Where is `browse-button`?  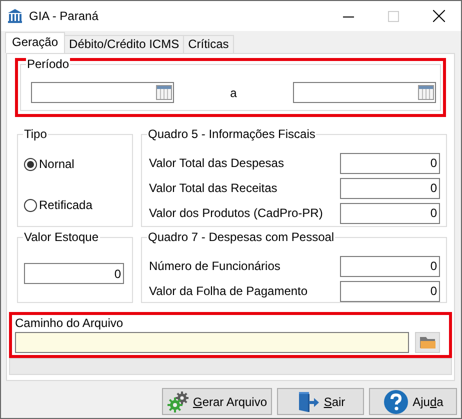
browse-button is located at coordinates (427, 342).